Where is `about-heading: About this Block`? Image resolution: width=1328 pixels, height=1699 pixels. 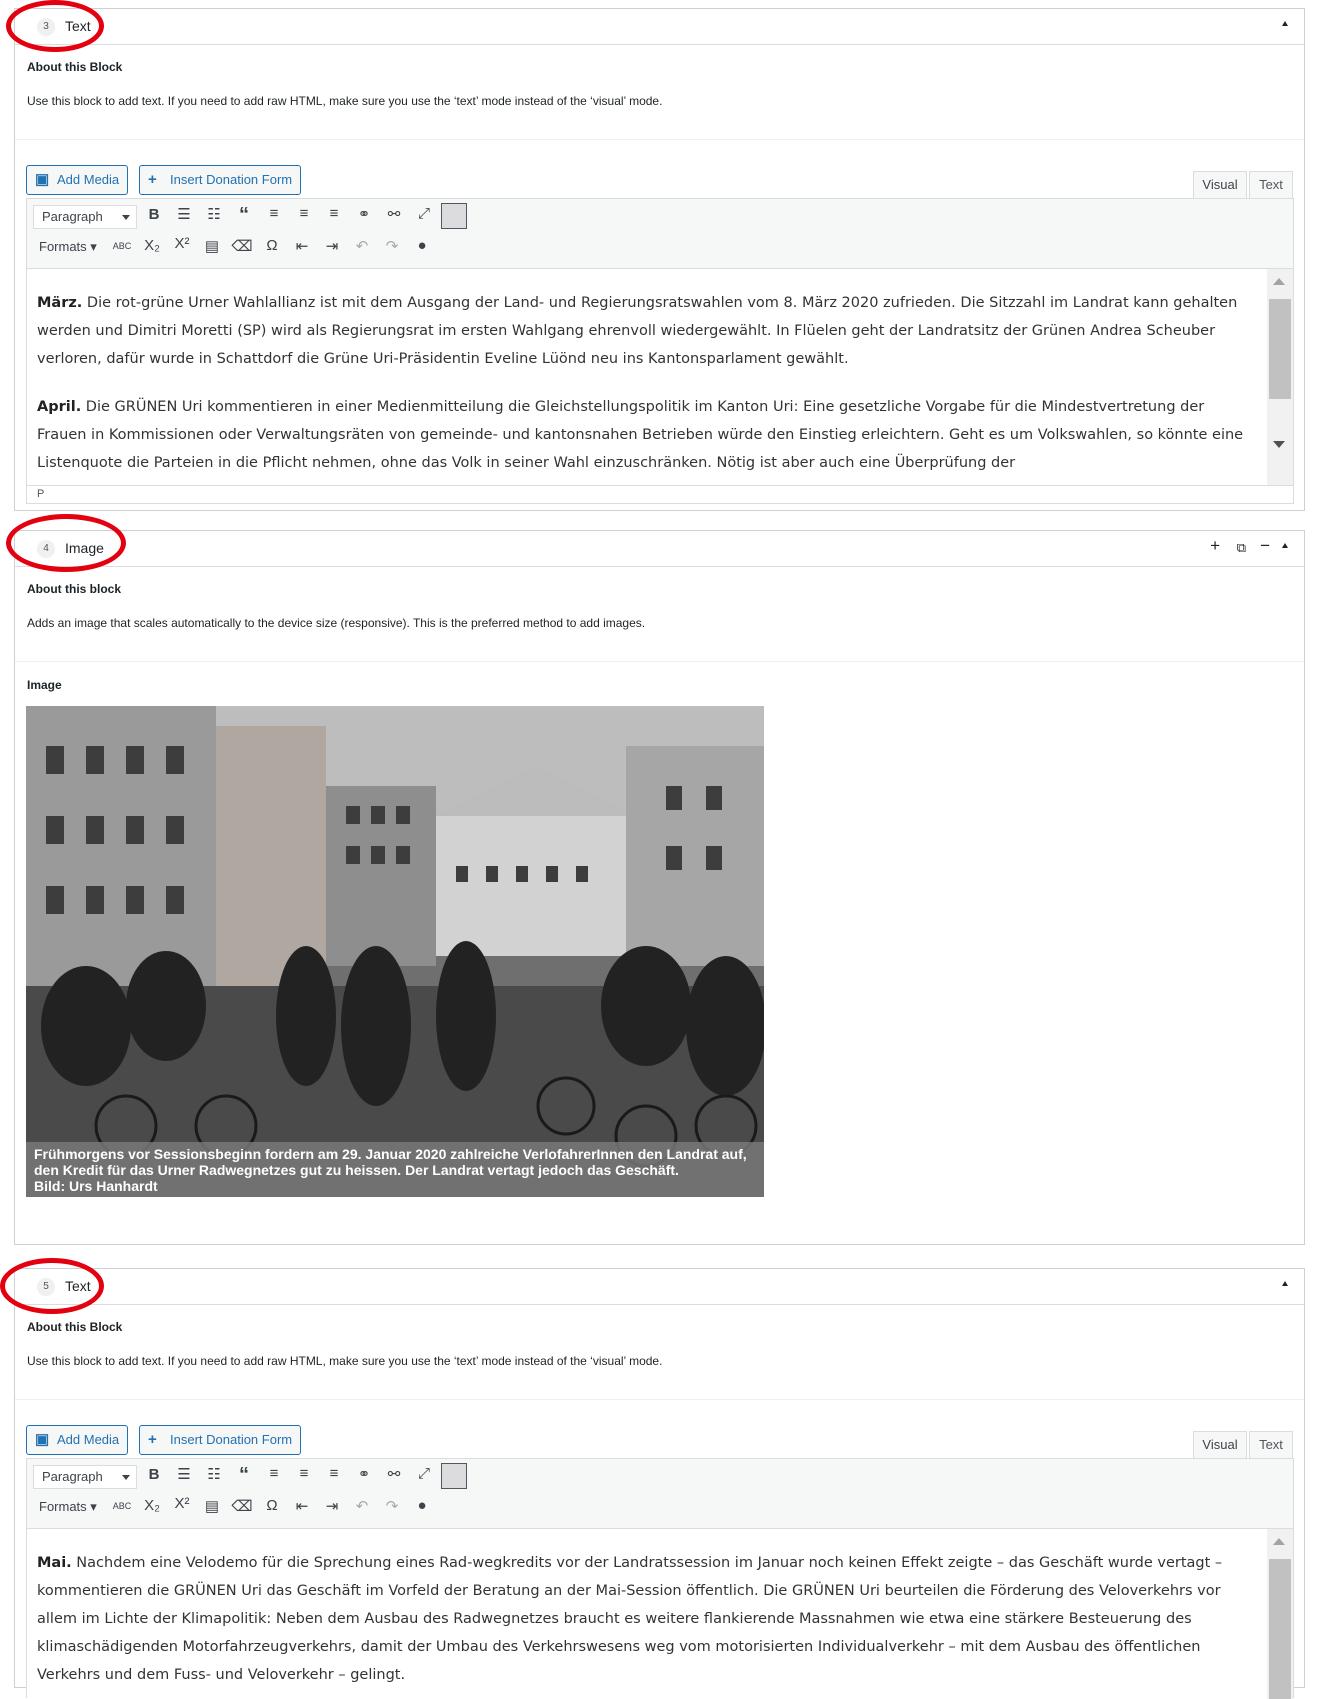 about-heading: About this Block is located at coordinates (75, 1327).